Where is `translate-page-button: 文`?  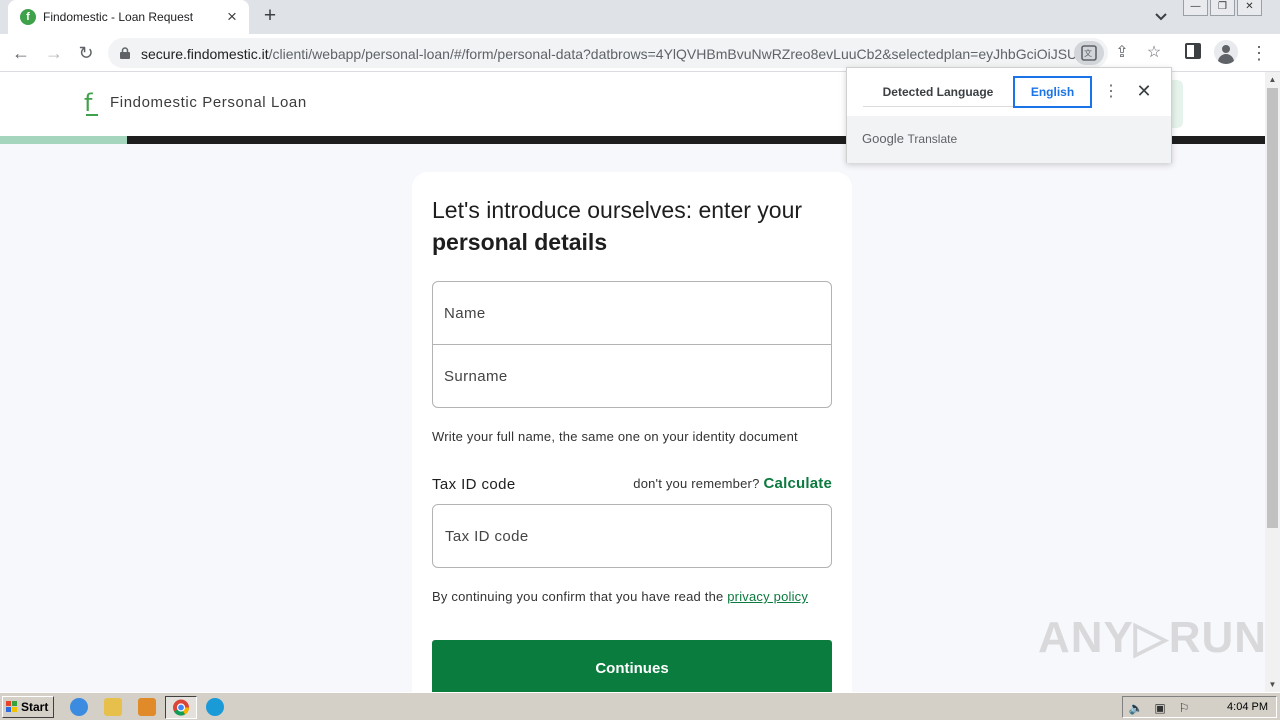 translate-page-button: 文 is located at coordinates (1089, 53).